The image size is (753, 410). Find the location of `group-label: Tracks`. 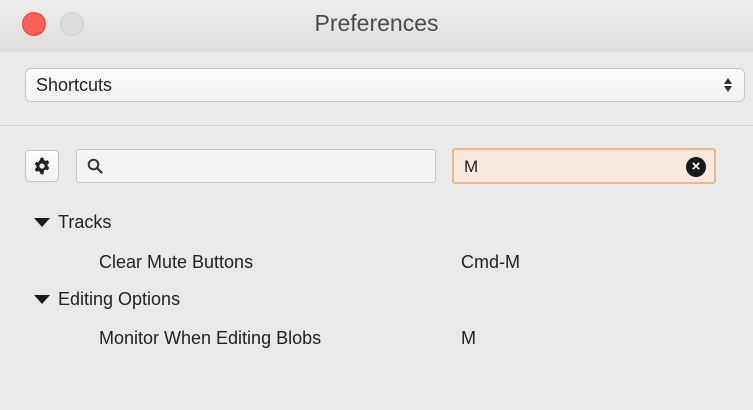

group-label: Tracks is located at coordinates (85, 222).